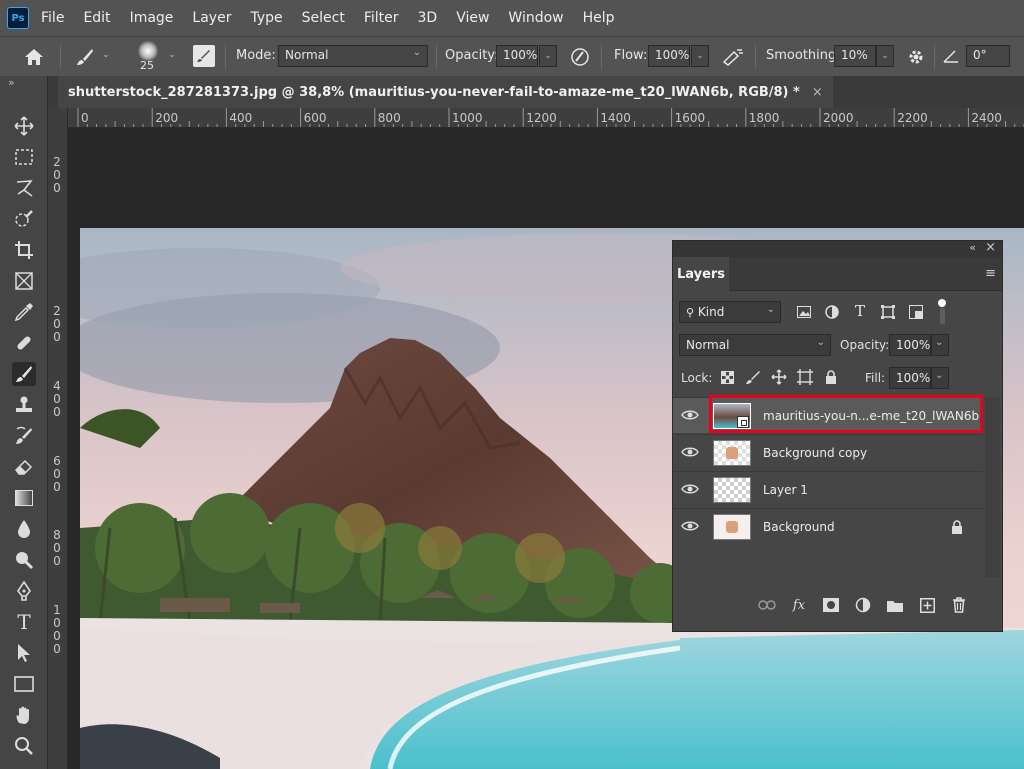 This screenshot has height=769, width=1024. Describe the element at coordinates (535, 18) in the screenshot. I see `menu-window: Window` at that location.